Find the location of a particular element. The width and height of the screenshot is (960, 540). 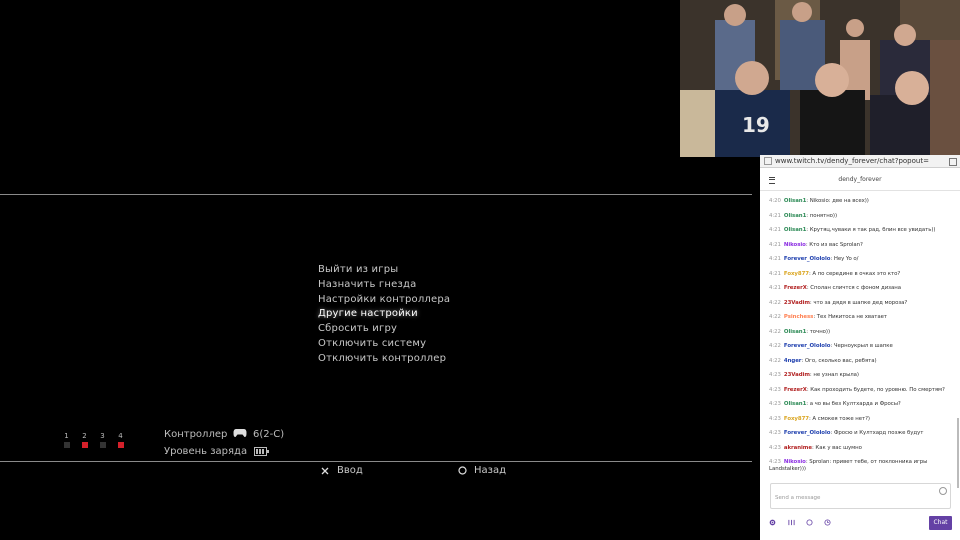

menu-item-turn-off-system: Отключить систему is located at coordinates (384, 344).